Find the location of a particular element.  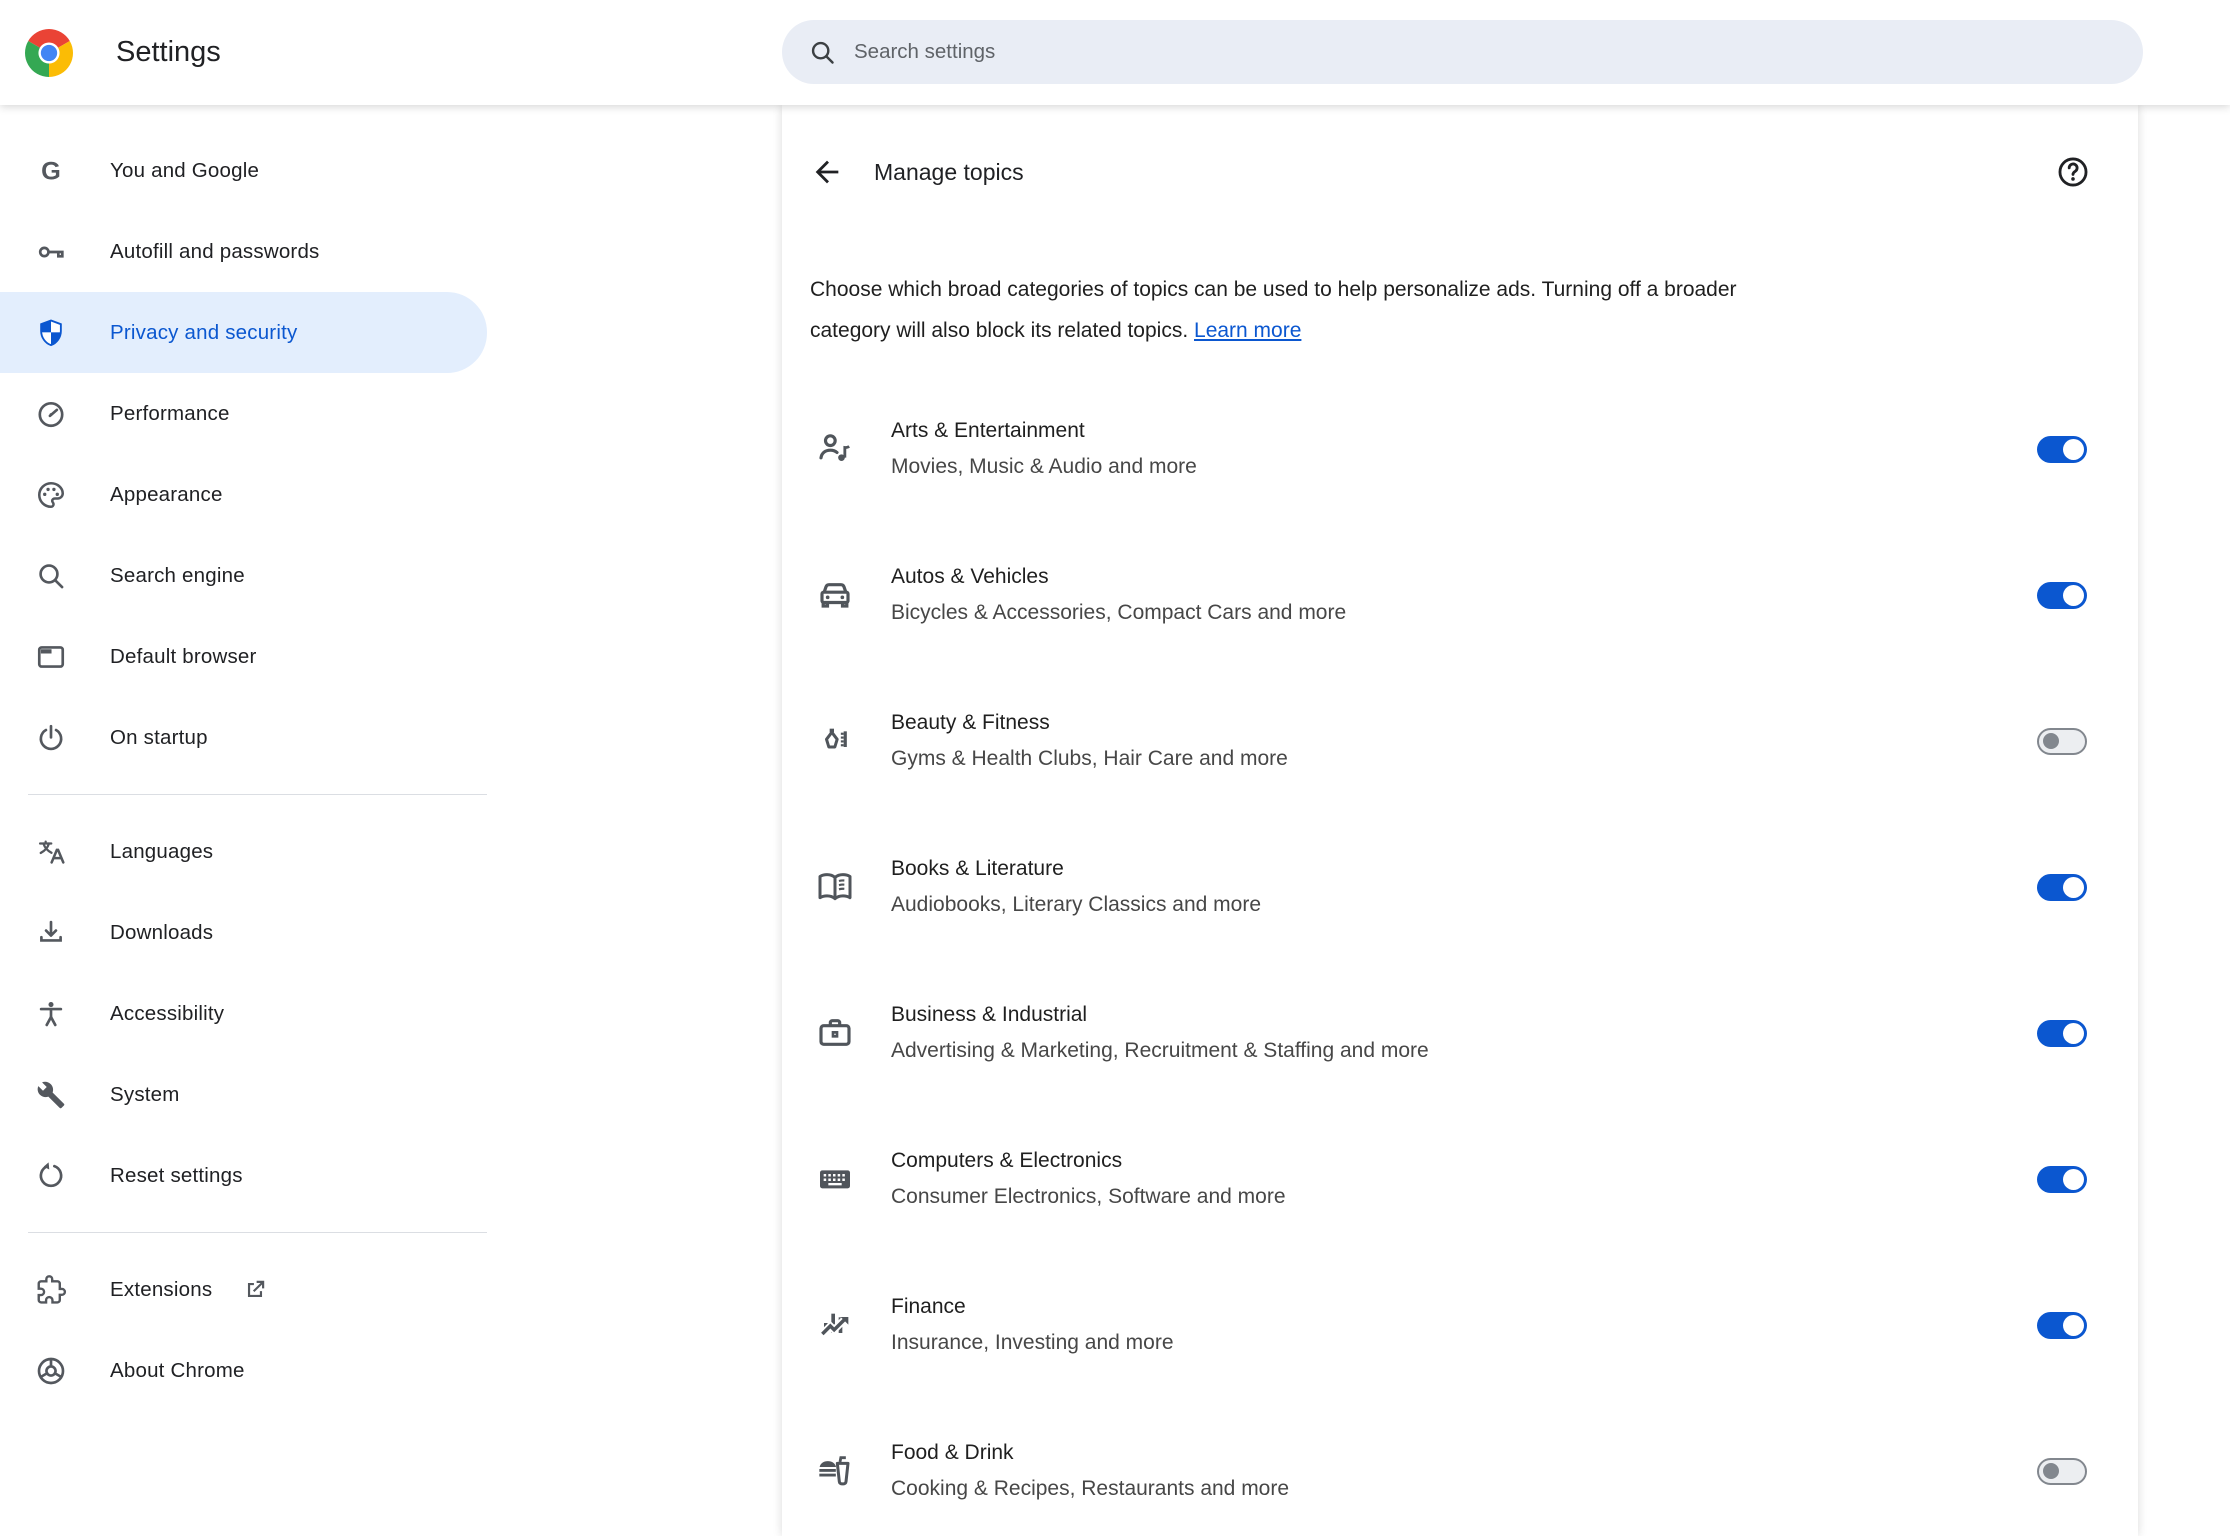

sidebar-item-label: Reset settings is located at coordinates (176, 1175).